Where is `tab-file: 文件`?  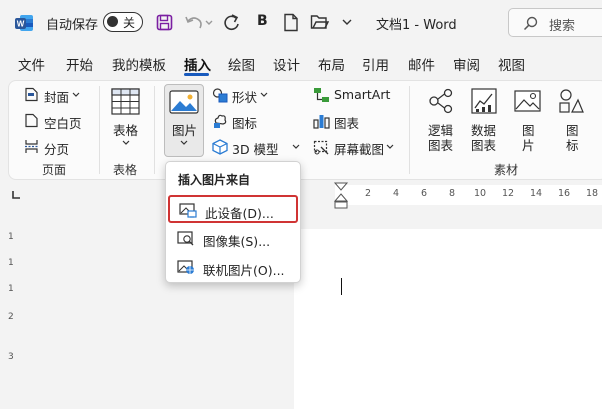 tab-file: 文件 is located at coordinates (31, 64).